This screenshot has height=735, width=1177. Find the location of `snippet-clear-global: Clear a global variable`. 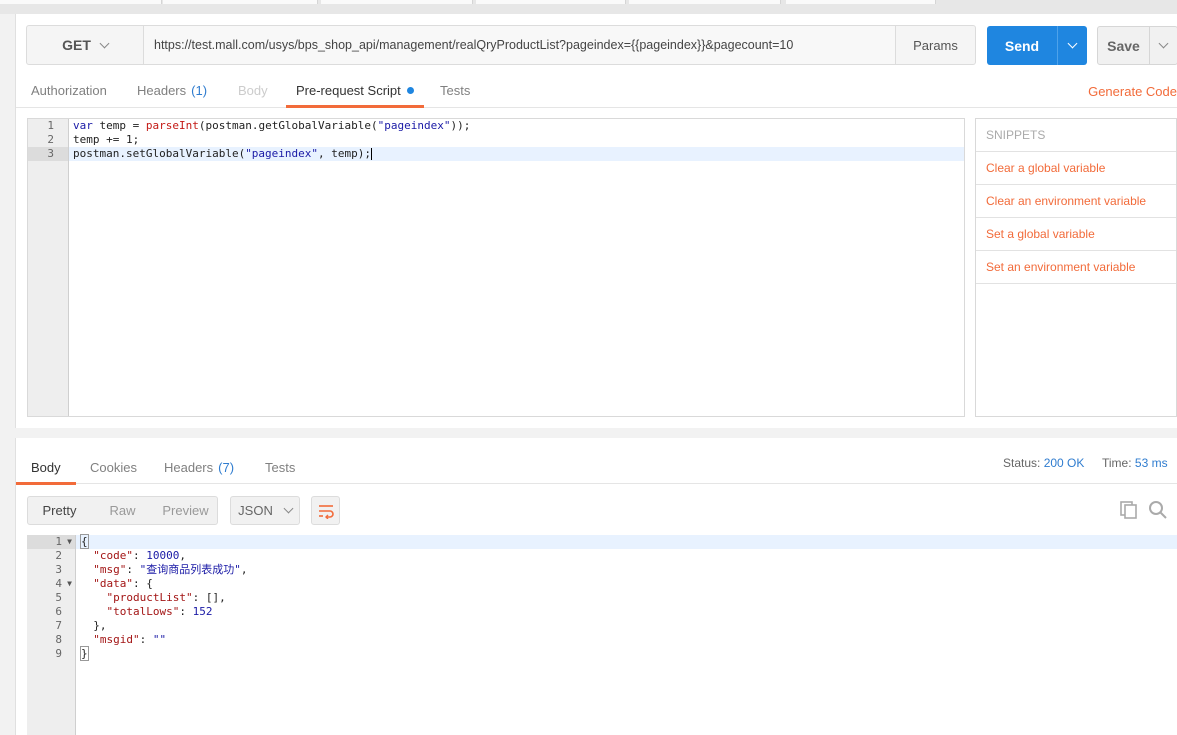

snippet-clear-global: Clear a global variable is located at coordinates (1076, 168).